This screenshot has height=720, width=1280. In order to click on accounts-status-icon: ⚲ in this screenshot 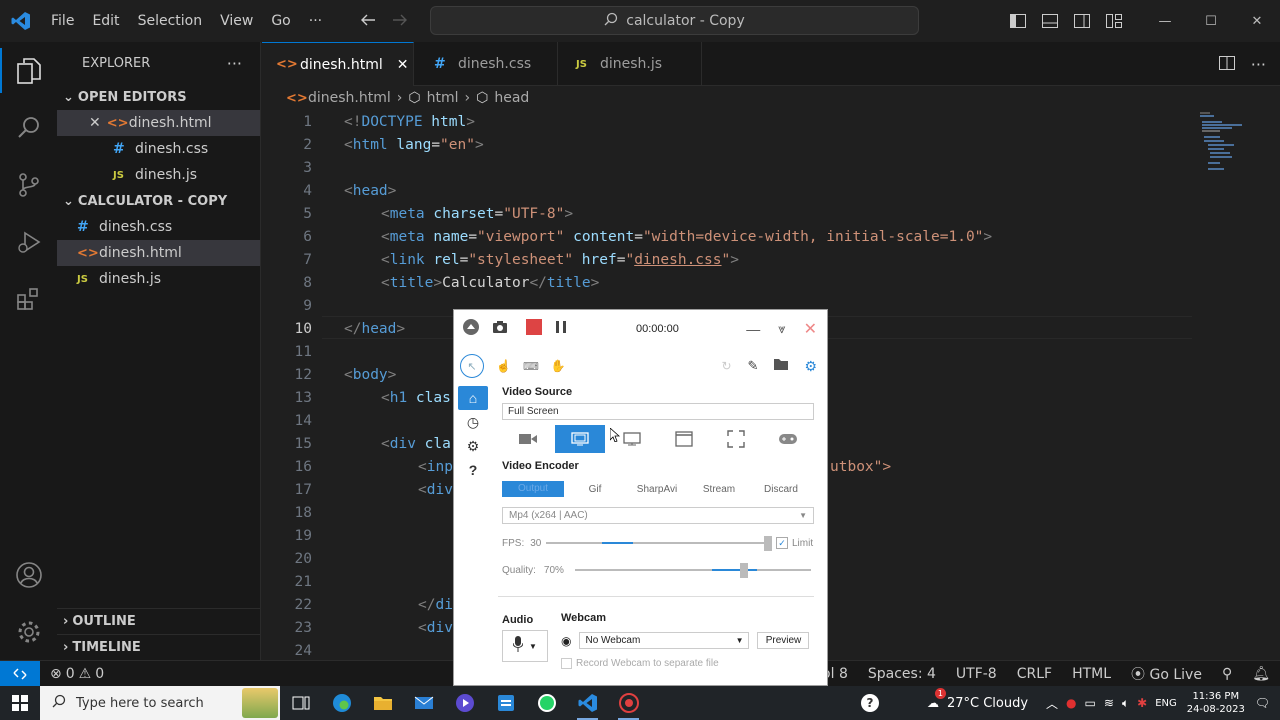, I will do `click(1227, 674)`.